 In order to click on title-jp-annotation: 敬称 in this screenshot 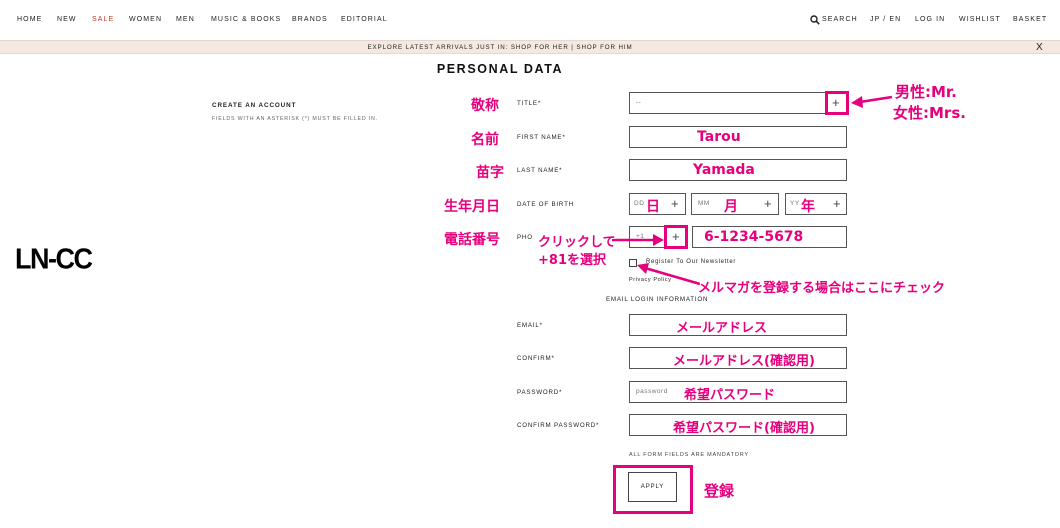, I will do `click(485, 106)`.